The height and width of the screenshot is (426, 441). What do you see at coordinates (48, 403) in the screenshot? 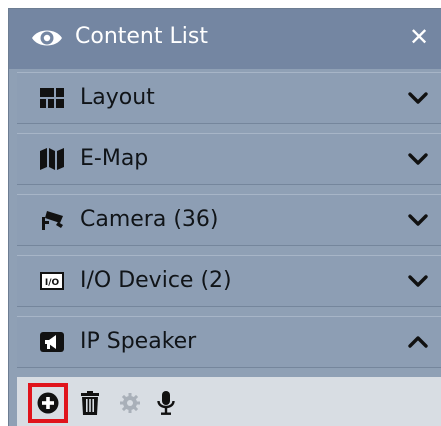
I see `plus-circle-icon` at bounding box center [48, 403].